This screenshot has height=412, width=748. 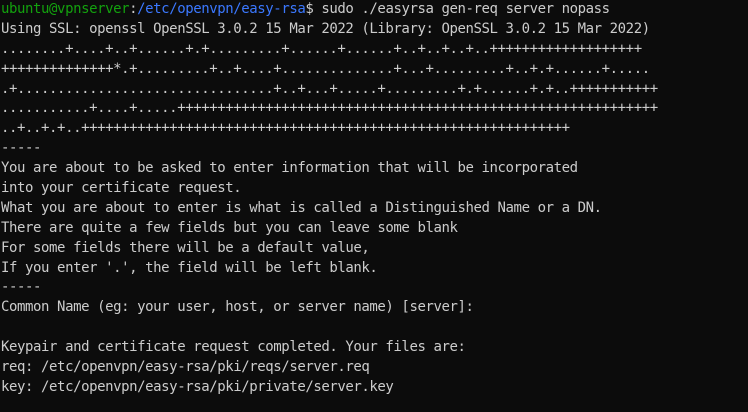 What do you see at coordinates (221, 9) in the screenshot?
I see `prompt-path: /etc/openvpn/easy-rsa` at bounding box center [221, 9].